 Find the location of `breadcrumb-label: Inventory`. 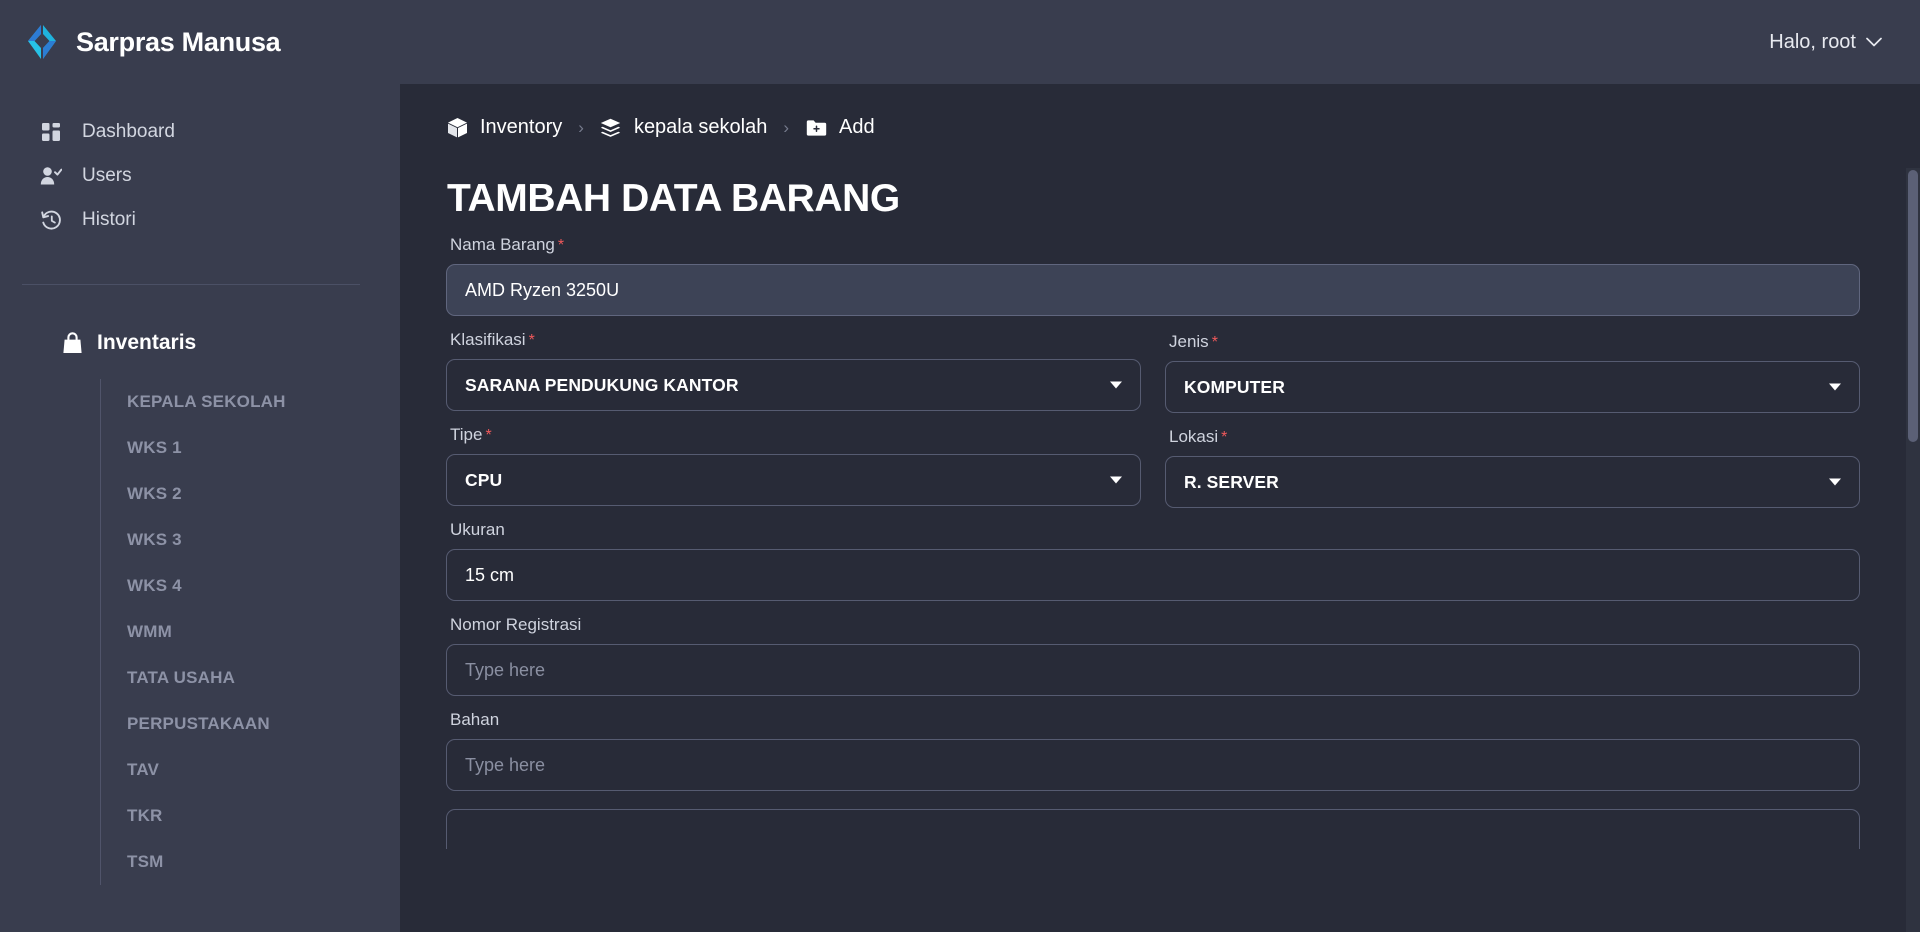

breadcrumb-label: Inventory is located at coordinates (521, 127).